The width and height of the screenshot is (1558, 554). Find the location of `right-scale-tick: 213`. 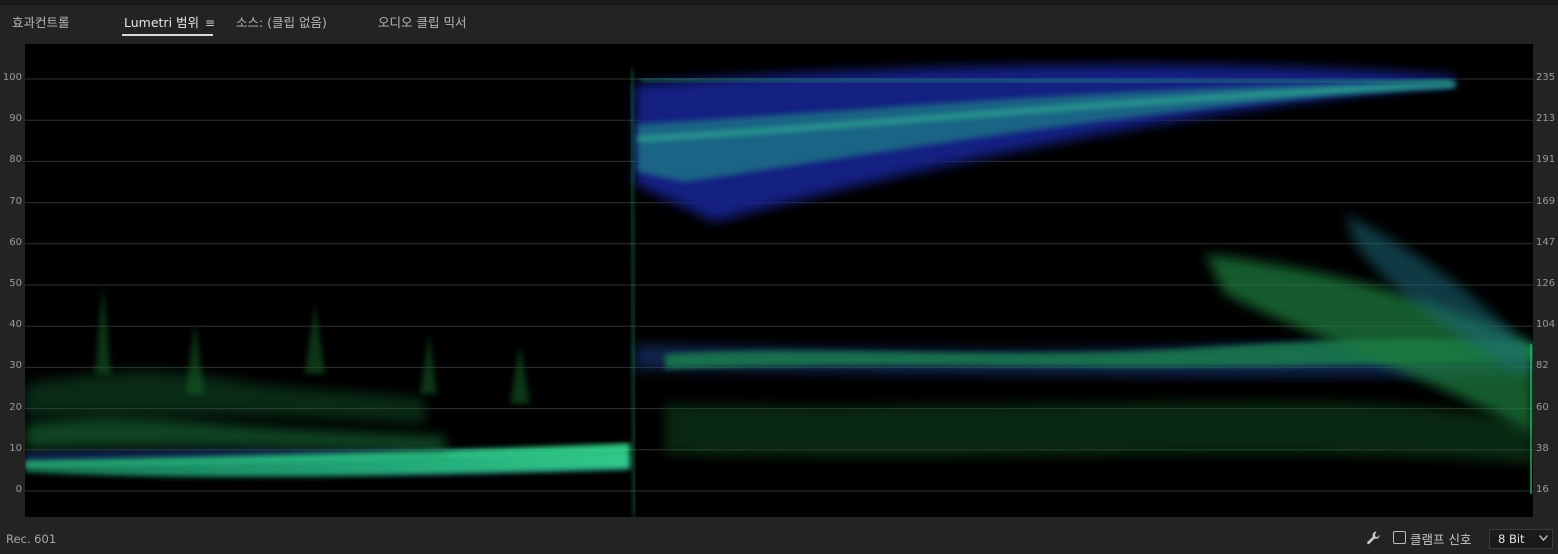

right-scale-tick: 213 is located at coordinates (1546, 119).